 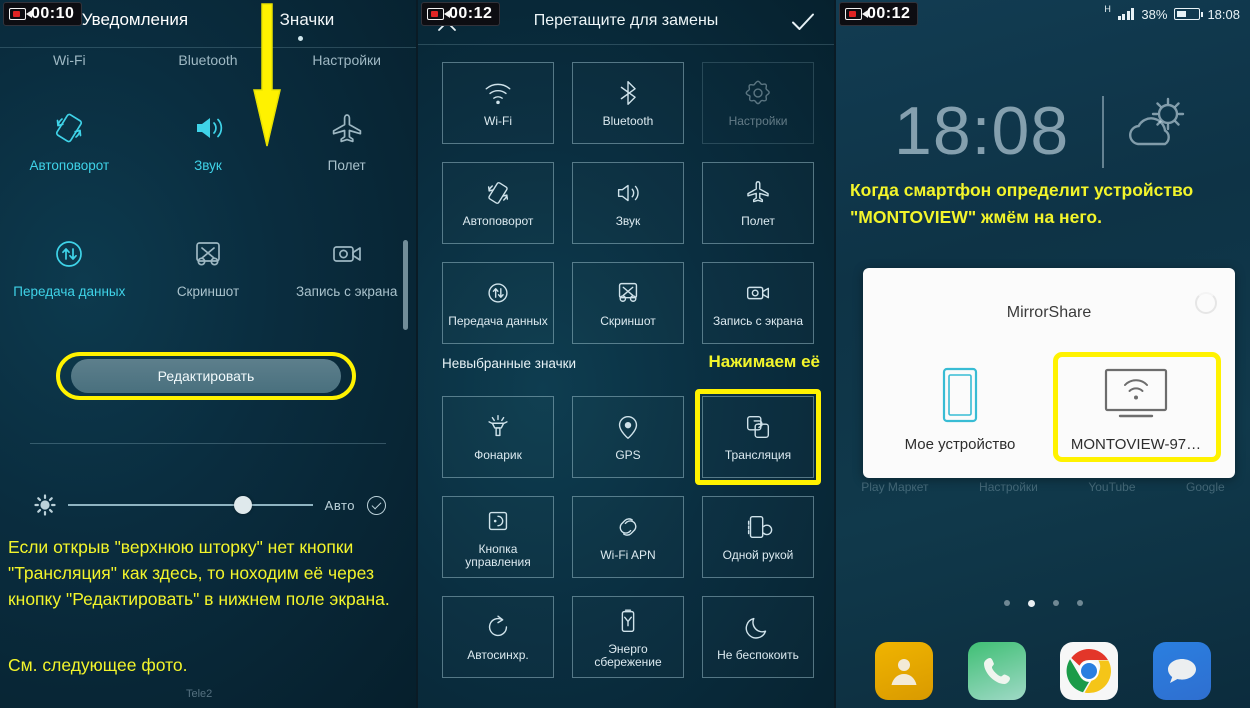 What do you see at coordinates (498, 537) in the screenshot?
I see `tile-nav-button: Кнопка управления` at bounding box center [498, 537].